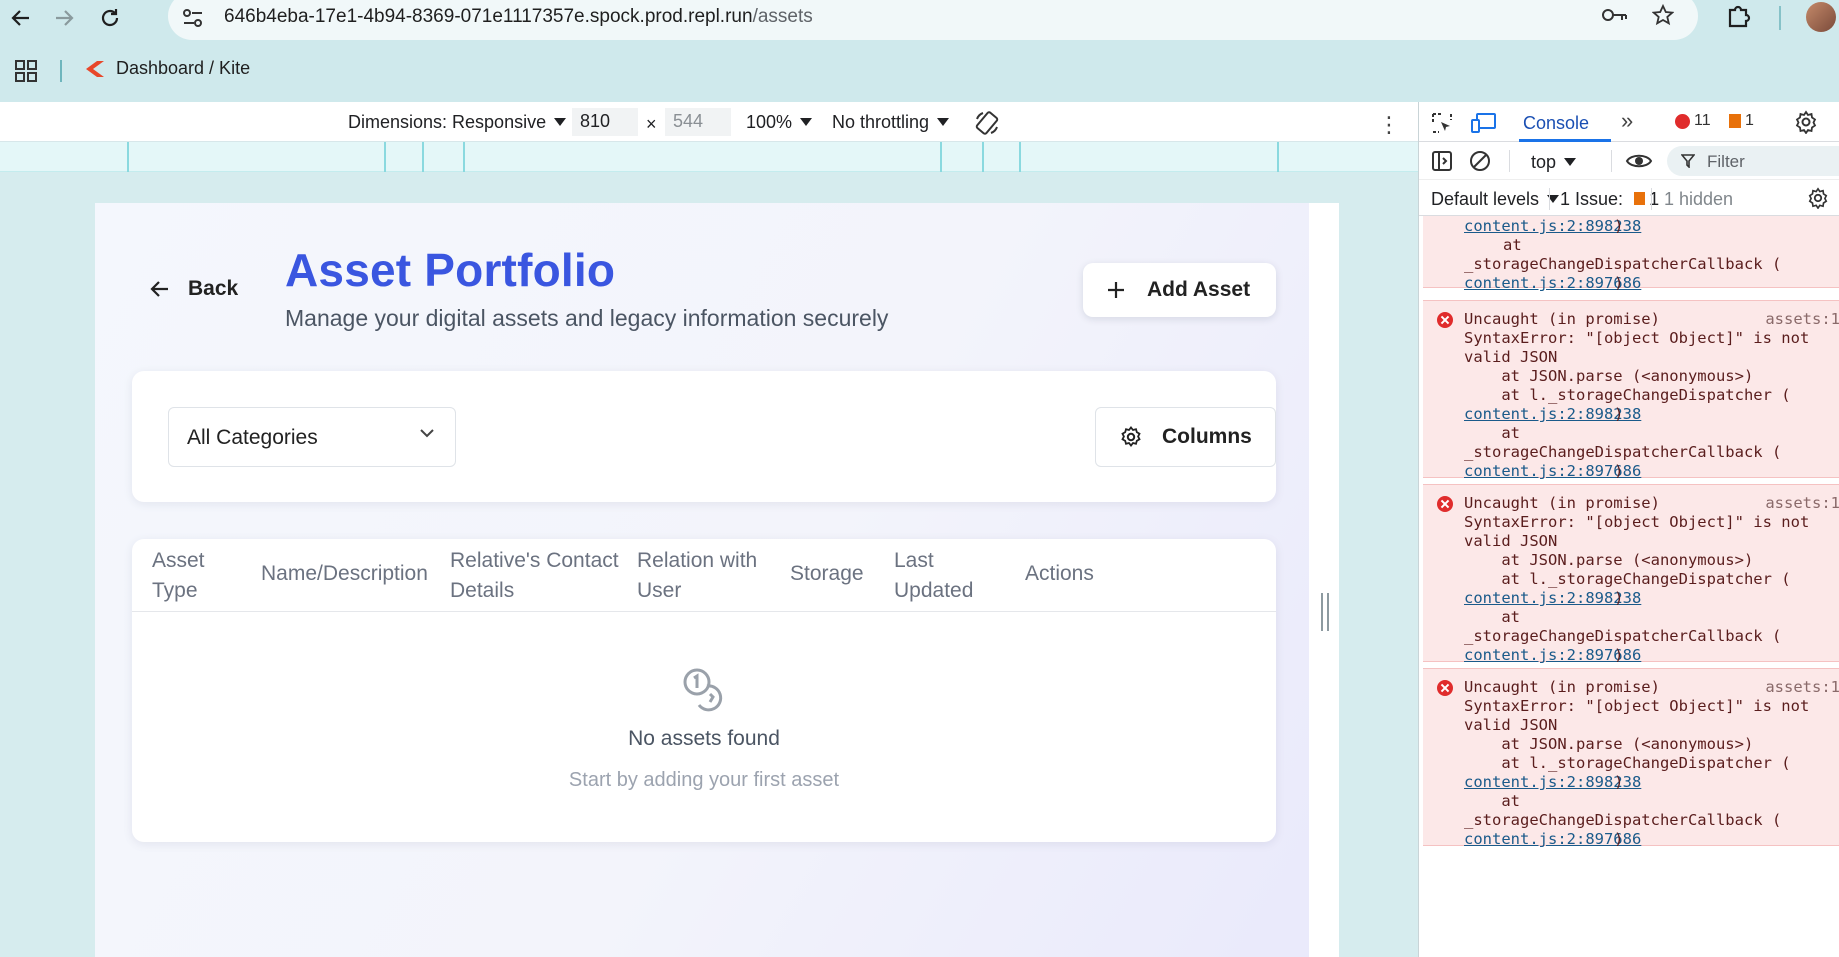 This screenshot has height=957, width=1839. I want to click on log-levels-dropdown: Default levels, so click(1495, 199).